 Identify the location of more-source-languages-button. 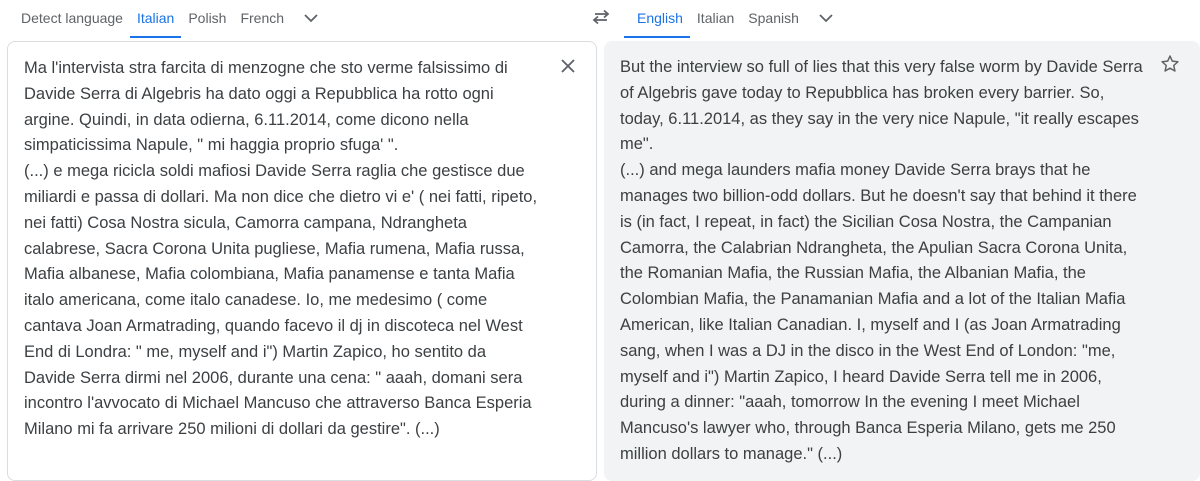
(311, 19).